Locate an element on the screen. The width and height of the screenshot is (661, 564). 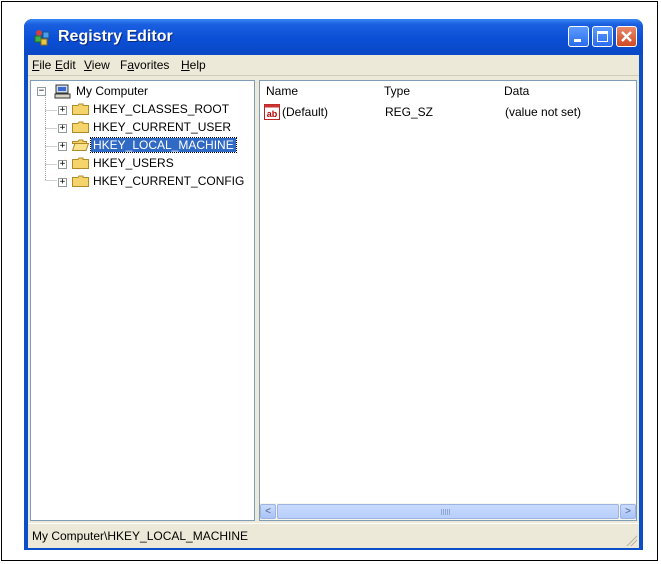
computer-icon is located at coordinates (62, 91).